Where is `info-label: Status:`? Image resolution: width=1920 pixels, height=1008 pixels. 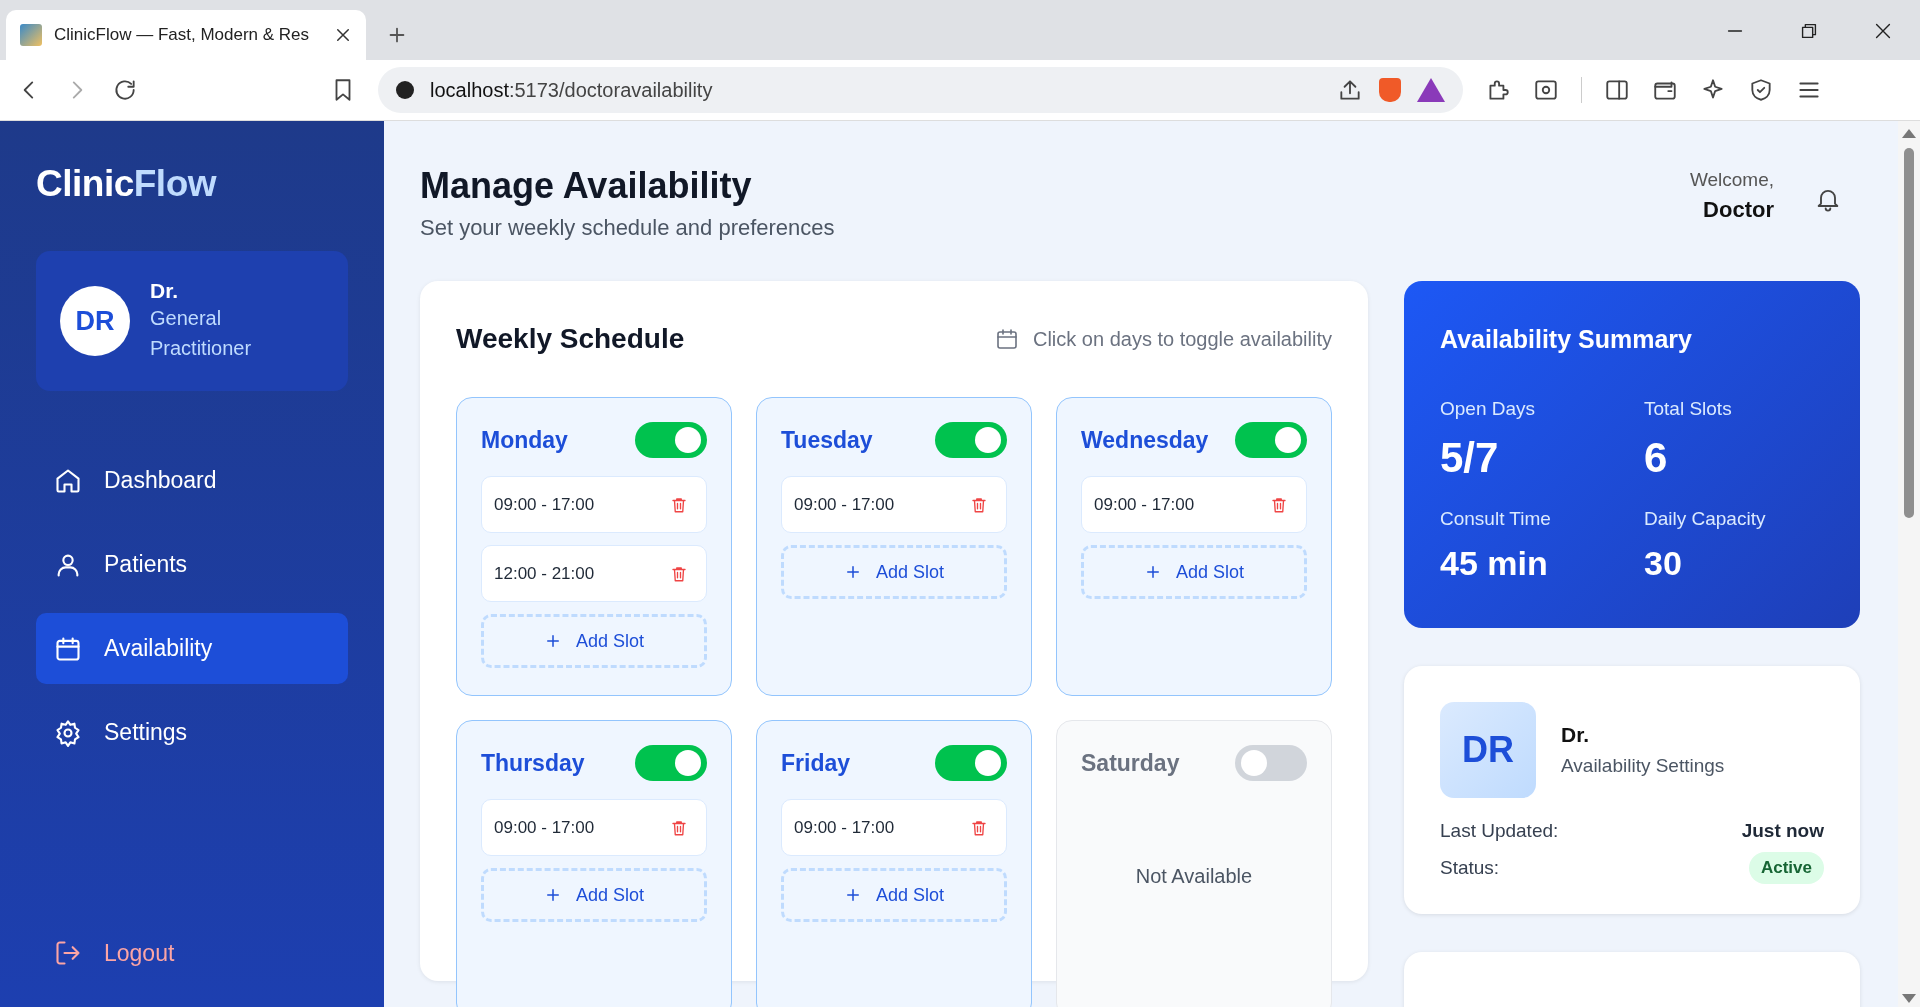
info-label: Status: is located at coordinates (1470, 868).